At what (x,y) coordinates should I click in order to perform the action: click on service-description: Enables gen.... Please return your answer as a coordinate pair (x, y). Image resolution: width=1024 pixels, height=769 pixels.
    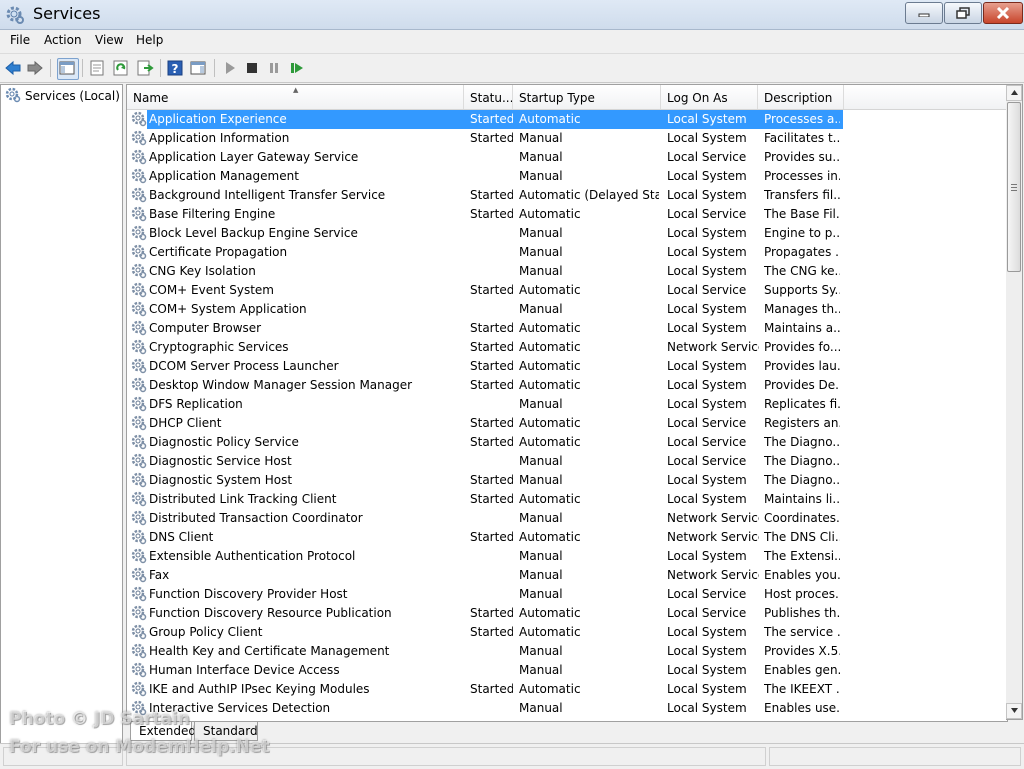
    Looking at the image, I should click on (802, 670).